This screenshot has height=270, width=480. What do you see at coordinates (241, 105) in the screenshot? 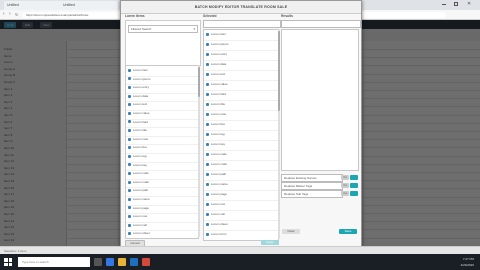
I see `list-item: Lorem title` at bounding box center [241, 105].